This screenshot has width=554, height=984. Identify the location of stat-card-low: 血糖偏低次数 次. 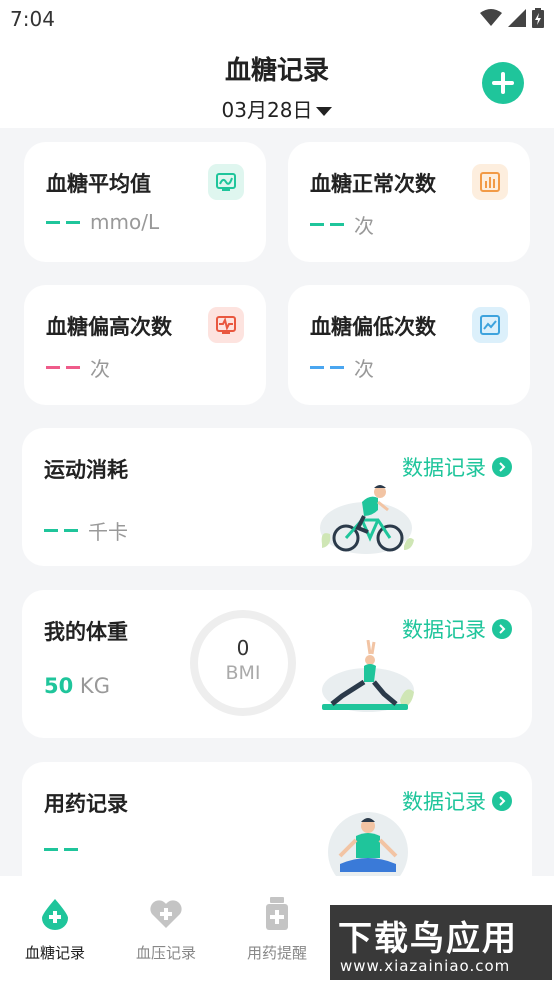
(409, 345).